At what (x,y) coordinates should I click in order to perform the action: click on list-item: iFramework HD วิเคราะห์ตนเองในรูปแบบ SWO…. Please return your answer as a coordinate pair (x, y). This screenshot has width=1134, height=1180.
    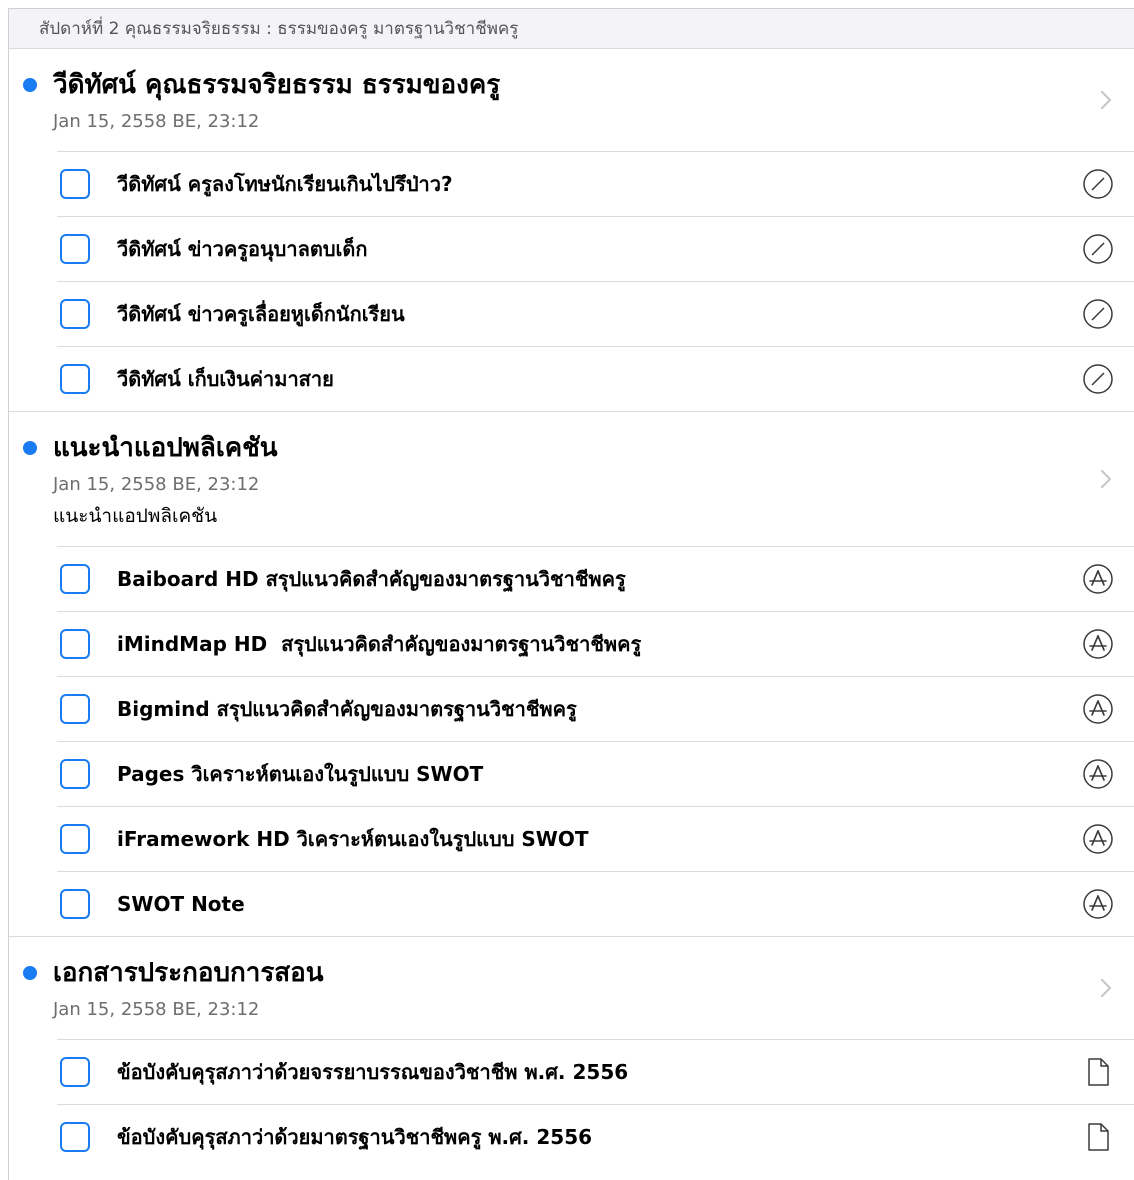
    Looking at the image, I should click on (595, 838).